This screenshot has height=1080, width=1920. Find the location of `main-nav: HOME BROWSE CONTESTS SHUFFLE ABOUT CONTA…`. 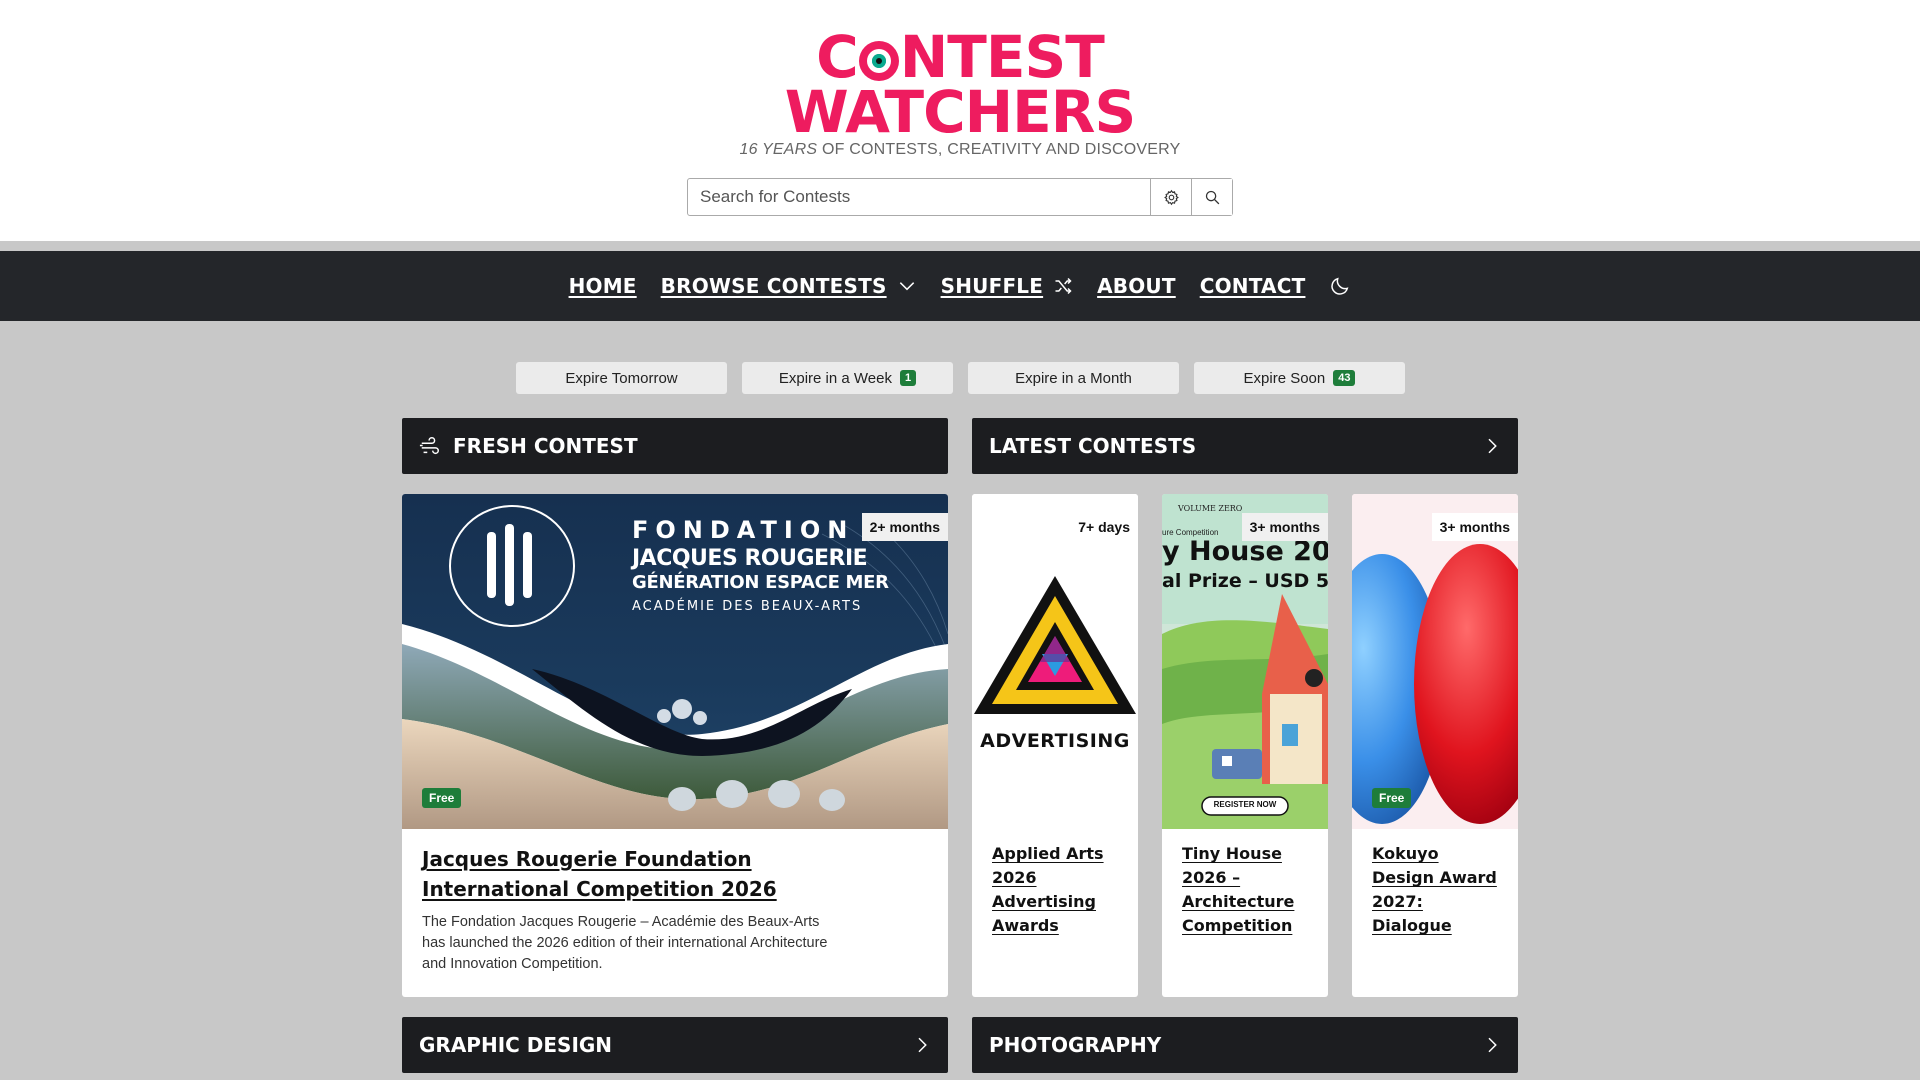

main-nav: HOME BROWSE CONTESTS SHUFFLE ABOUT CONTA… is located at coordinates (960, 286).